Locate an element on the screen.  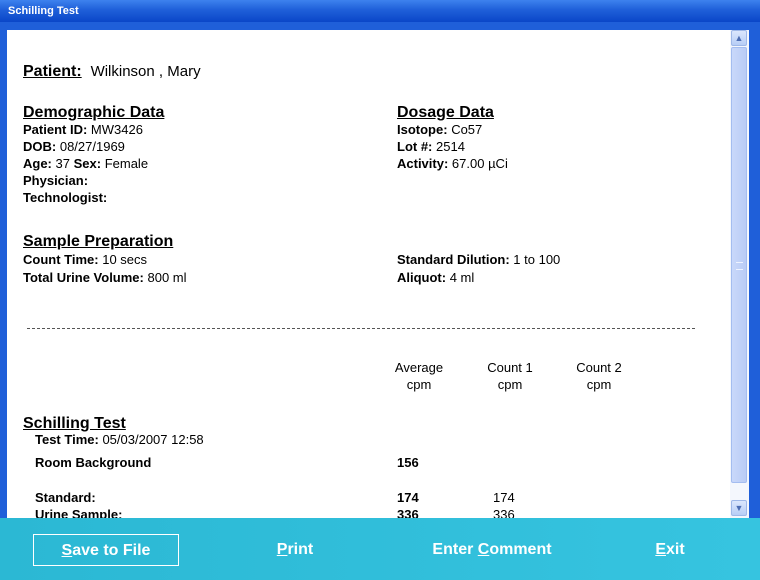
isotope-line: Isotope: Co57 is located at coordinates (440, 129).